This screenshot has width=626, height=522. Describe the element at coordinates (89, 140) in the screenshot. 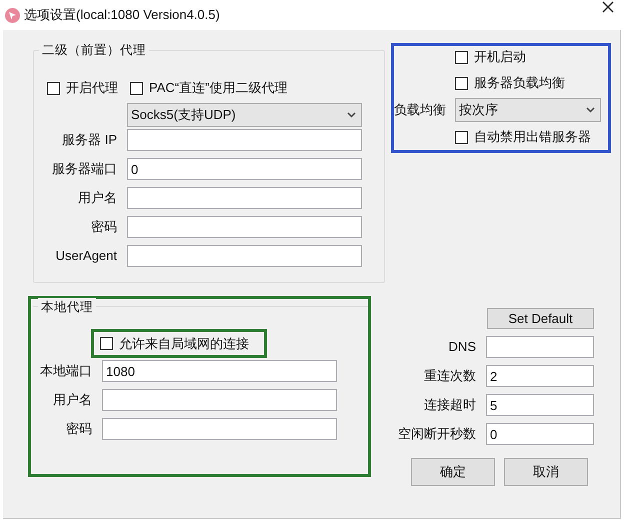

I see `field-label: 服务器 IP` at that location.